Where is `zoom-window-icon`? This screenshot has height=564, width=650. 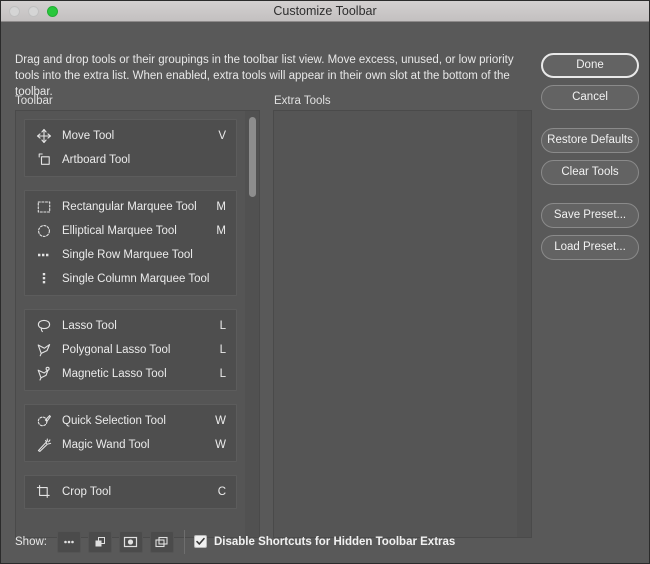 zoom-window-icon is located at coordinates (52, 11).